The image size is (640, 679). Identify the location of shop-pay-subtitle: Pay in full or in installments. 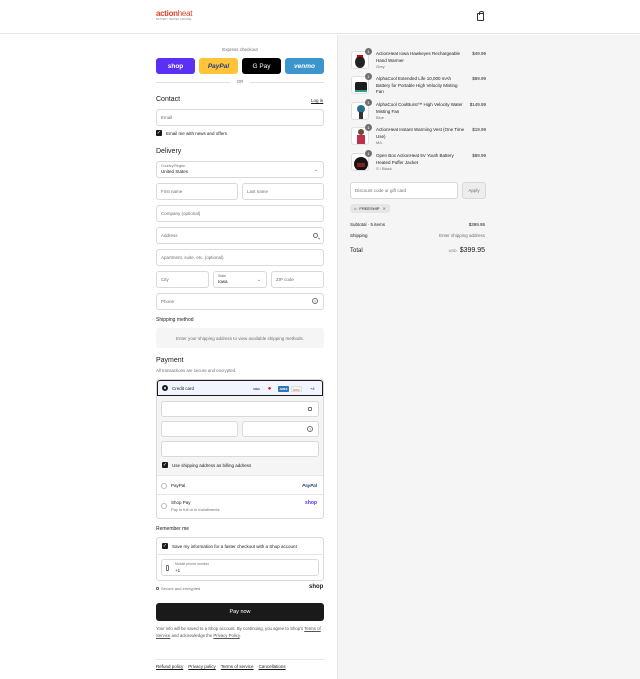
(195, 509).